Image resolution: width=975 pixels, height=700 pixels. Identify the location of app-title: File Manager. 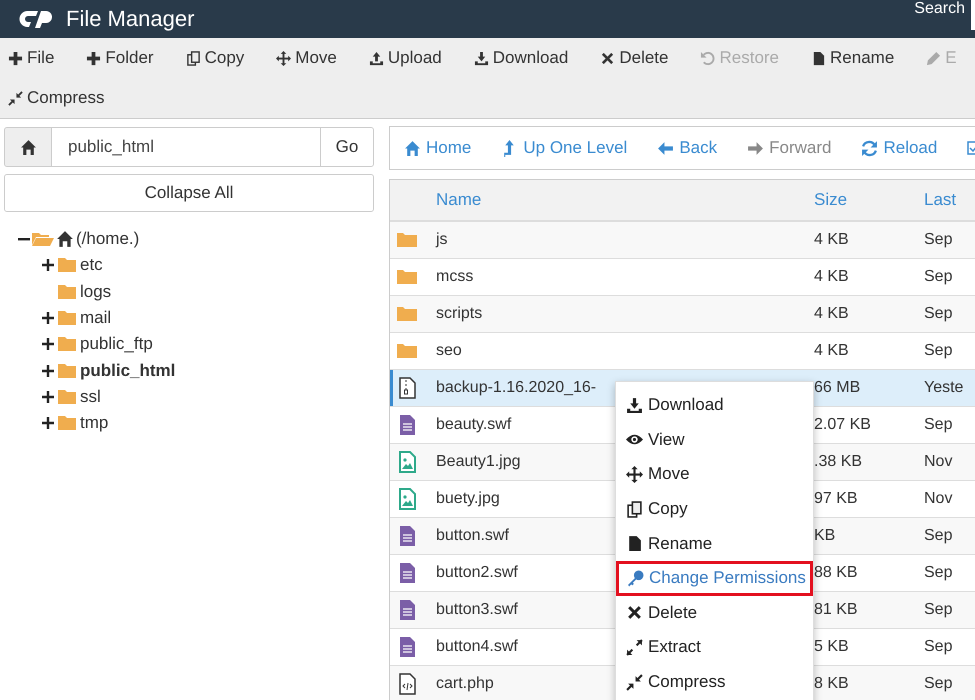
(131, 19).